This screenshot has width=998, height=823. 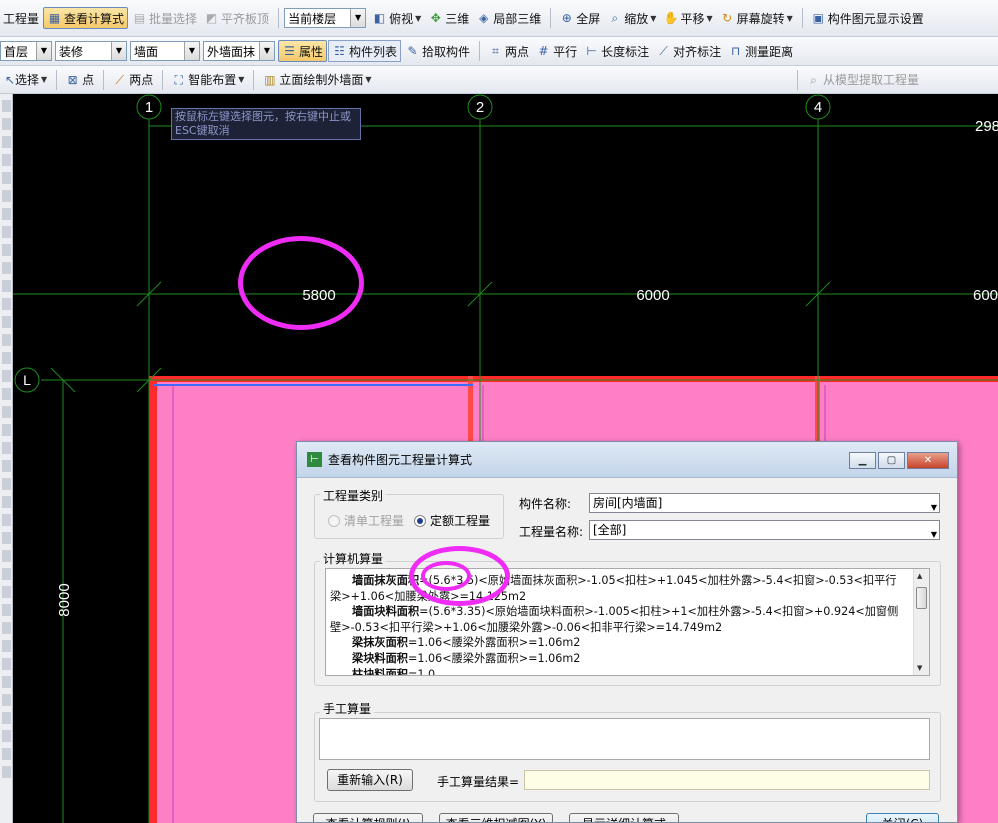 I want to click on floor-select: 首层 ▼, so click(x=26, y=51).